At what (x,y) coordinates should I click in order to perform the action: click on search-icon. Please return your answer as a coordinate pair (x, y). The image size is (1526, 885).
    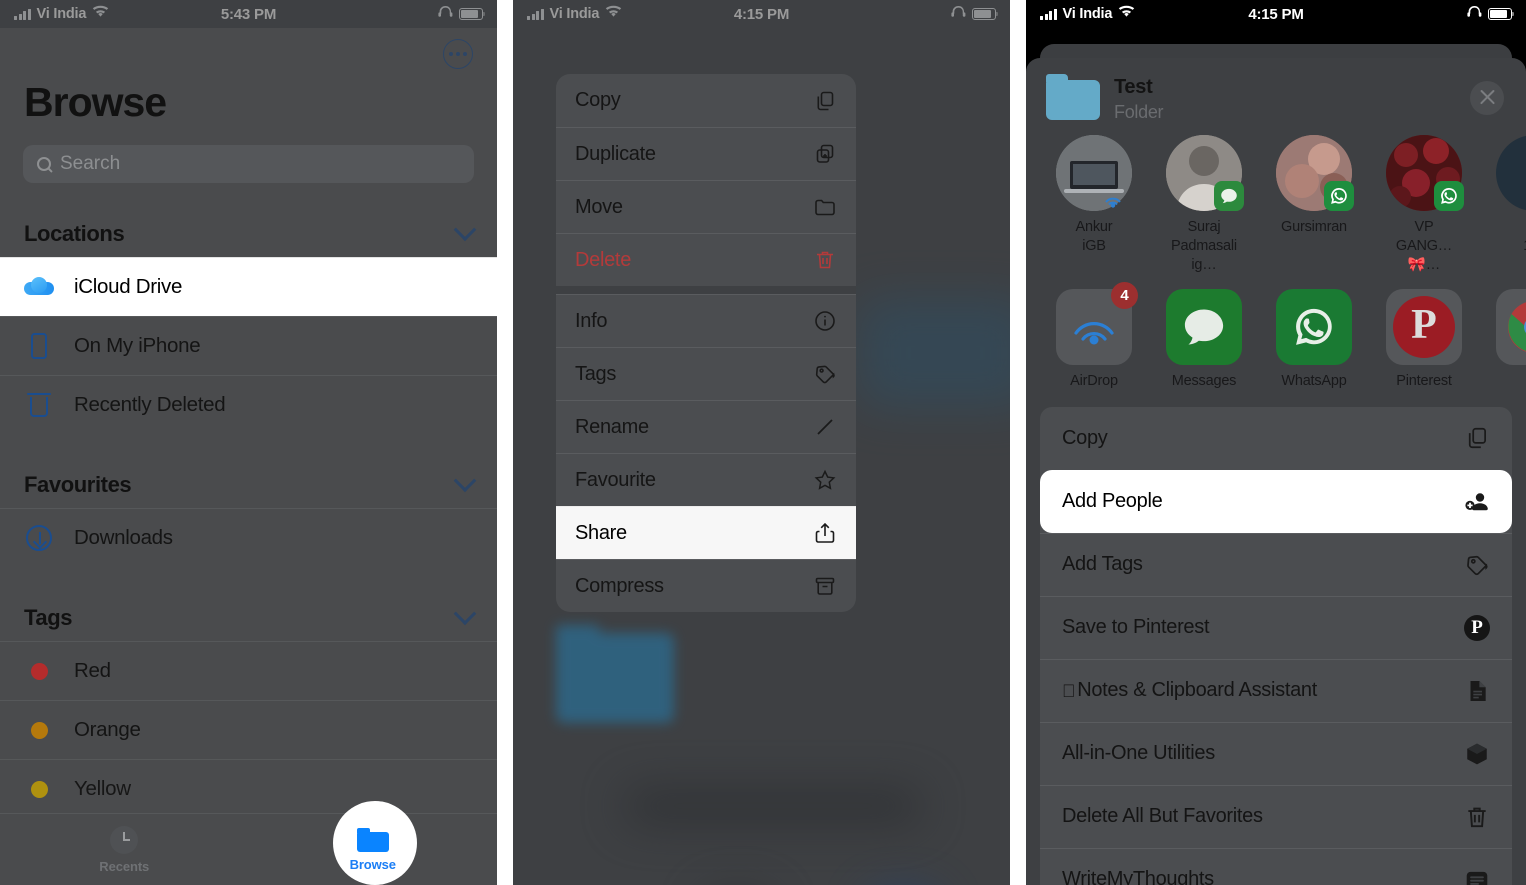
    Looking at the image, I should click on (44, 164).